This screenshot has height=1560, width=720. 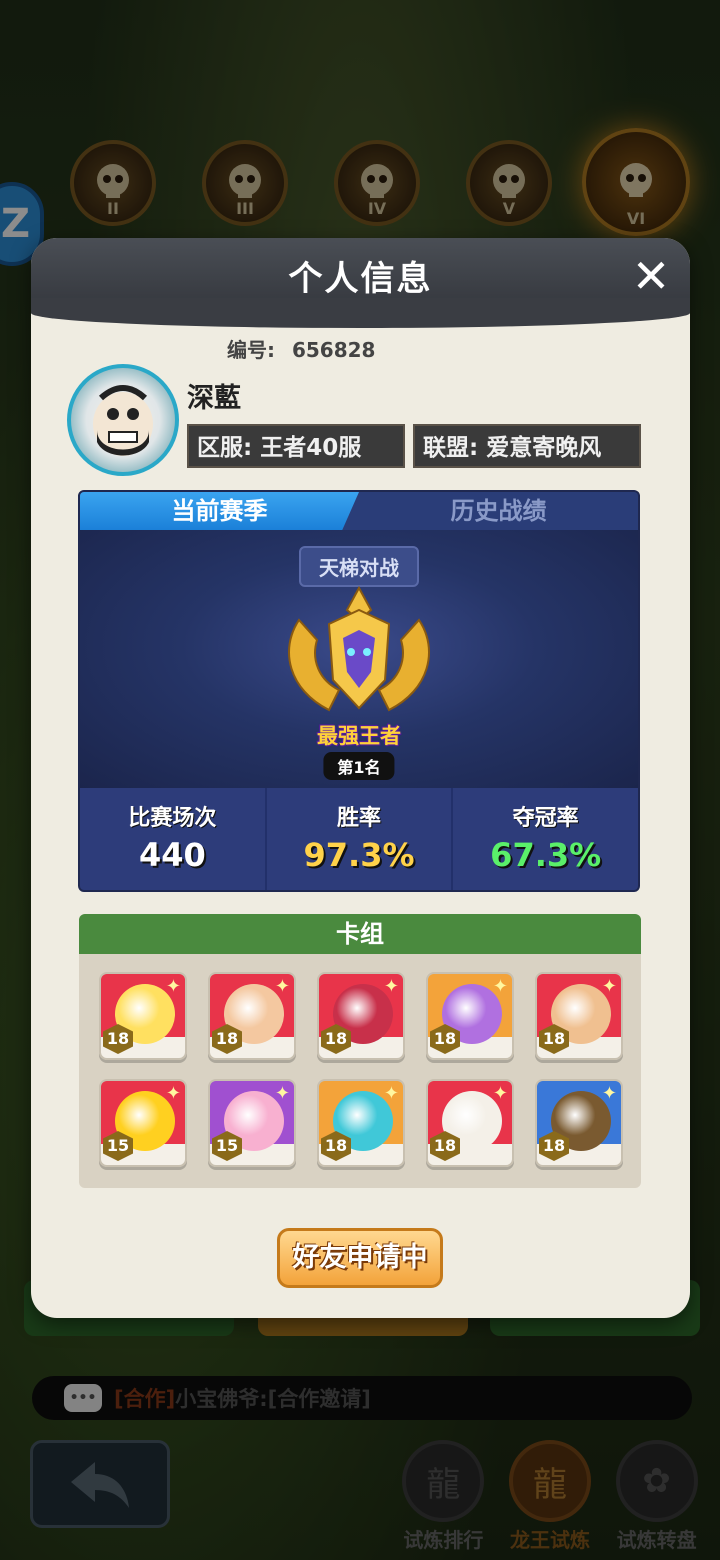 I want to click on modal-title: 个人信息, so click(x=360, y=278).